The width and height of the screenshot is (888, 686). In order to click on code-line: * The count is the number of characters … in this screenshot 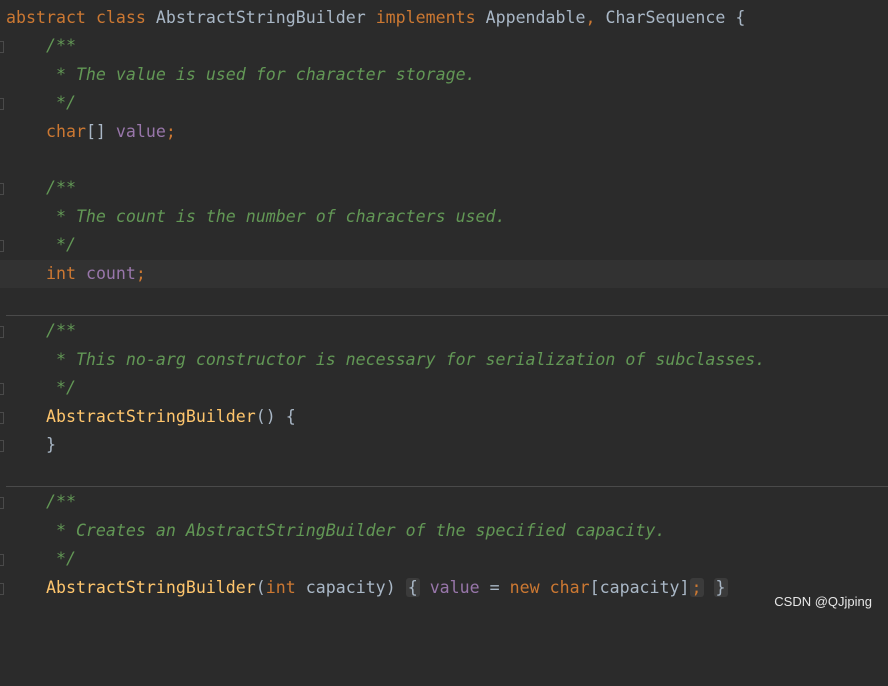, I will do `click(444, 217)`.